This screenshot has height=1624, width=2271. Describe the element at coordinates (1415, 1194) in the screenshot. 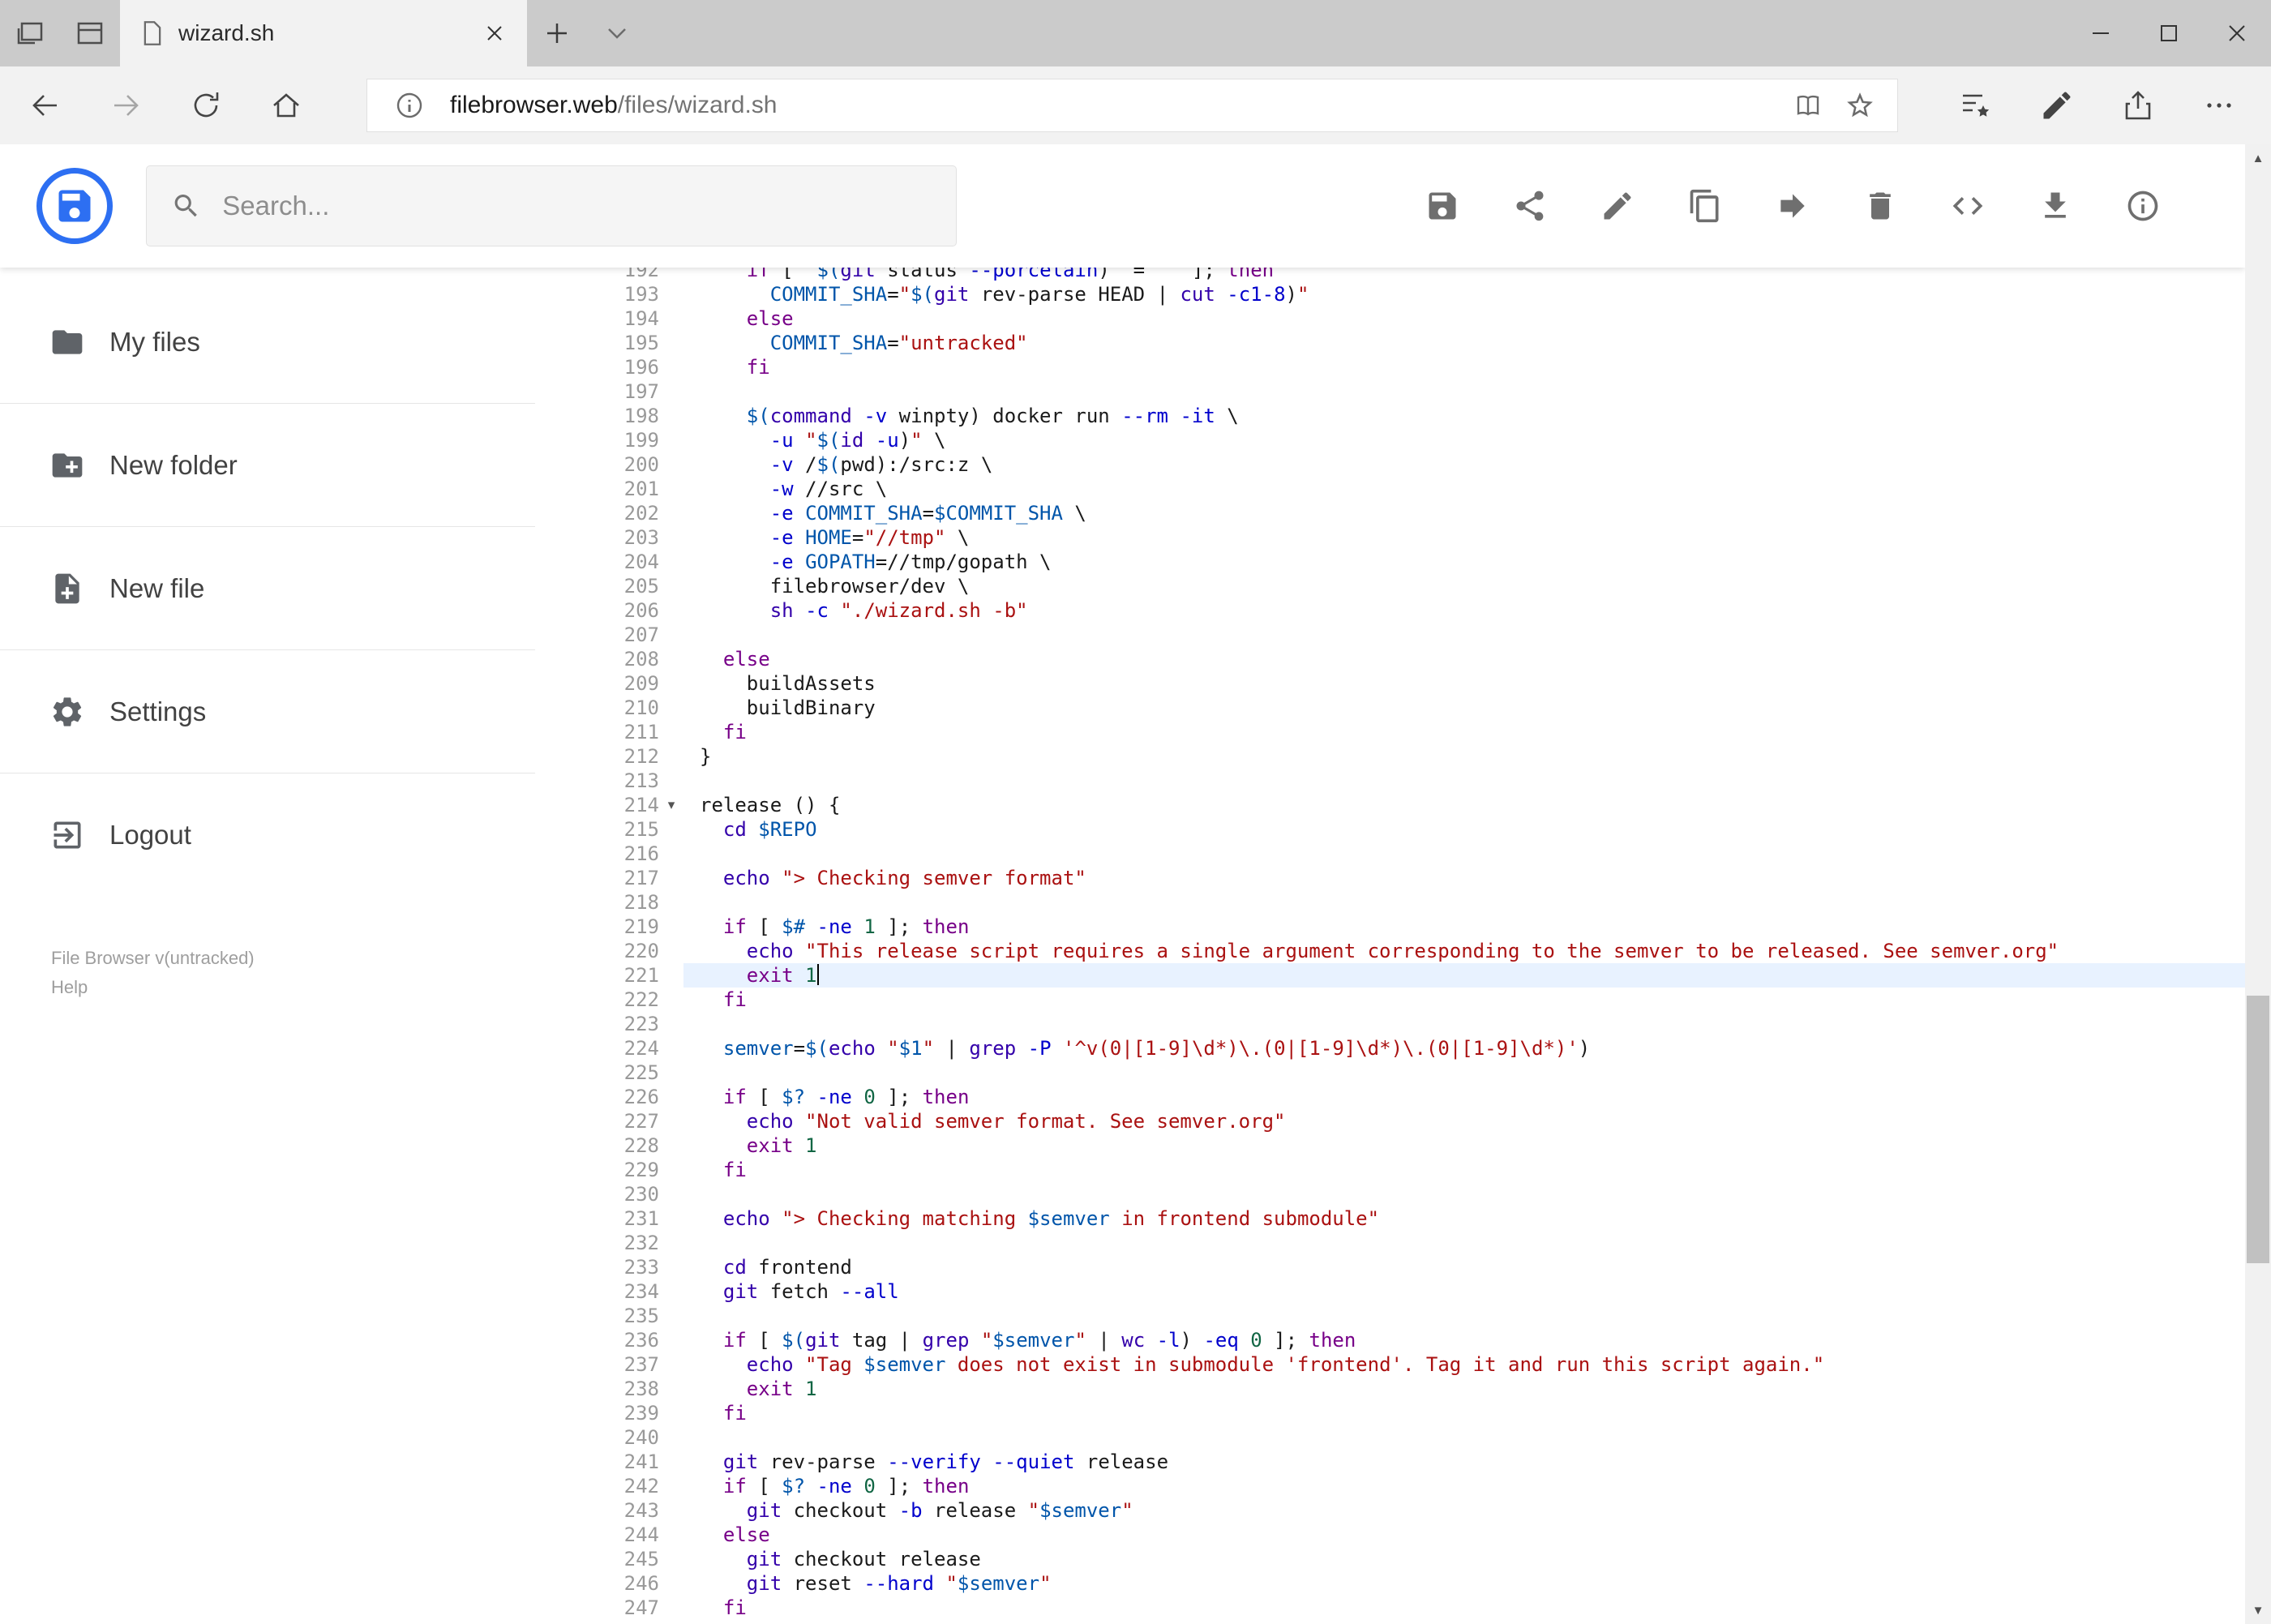

I see `code-line-230: 230` at that location.